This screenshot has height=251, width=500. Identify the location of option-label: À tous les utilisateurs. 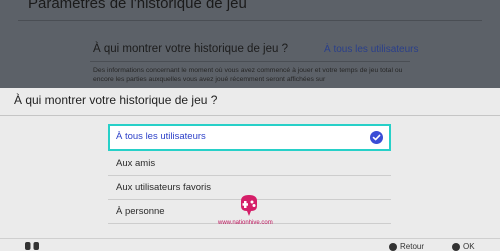
(161, 136).